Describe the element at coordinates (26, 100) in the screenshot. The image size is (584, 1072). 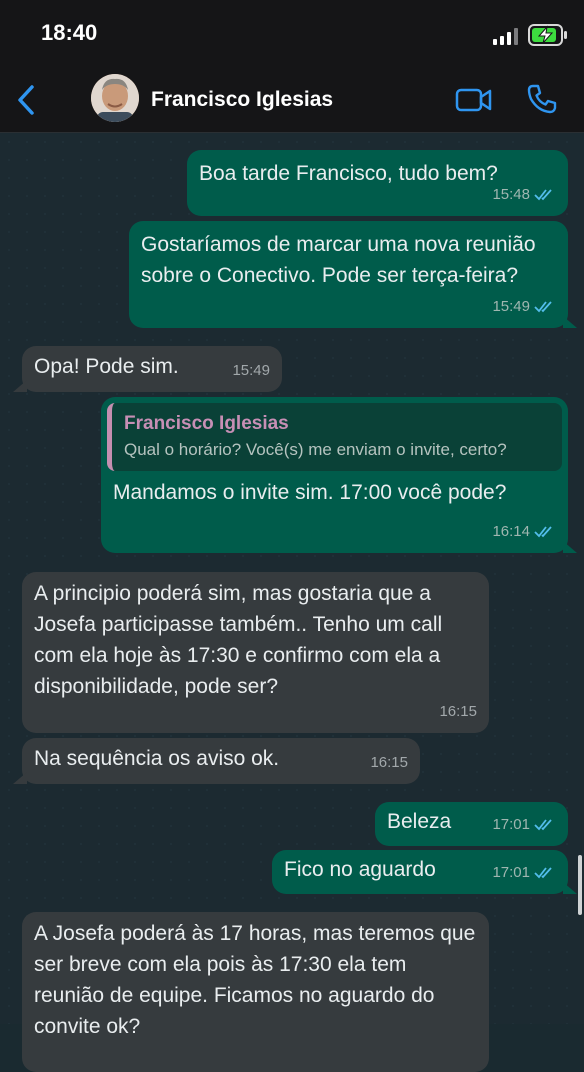
I see `back-chevron-icon` at that location.